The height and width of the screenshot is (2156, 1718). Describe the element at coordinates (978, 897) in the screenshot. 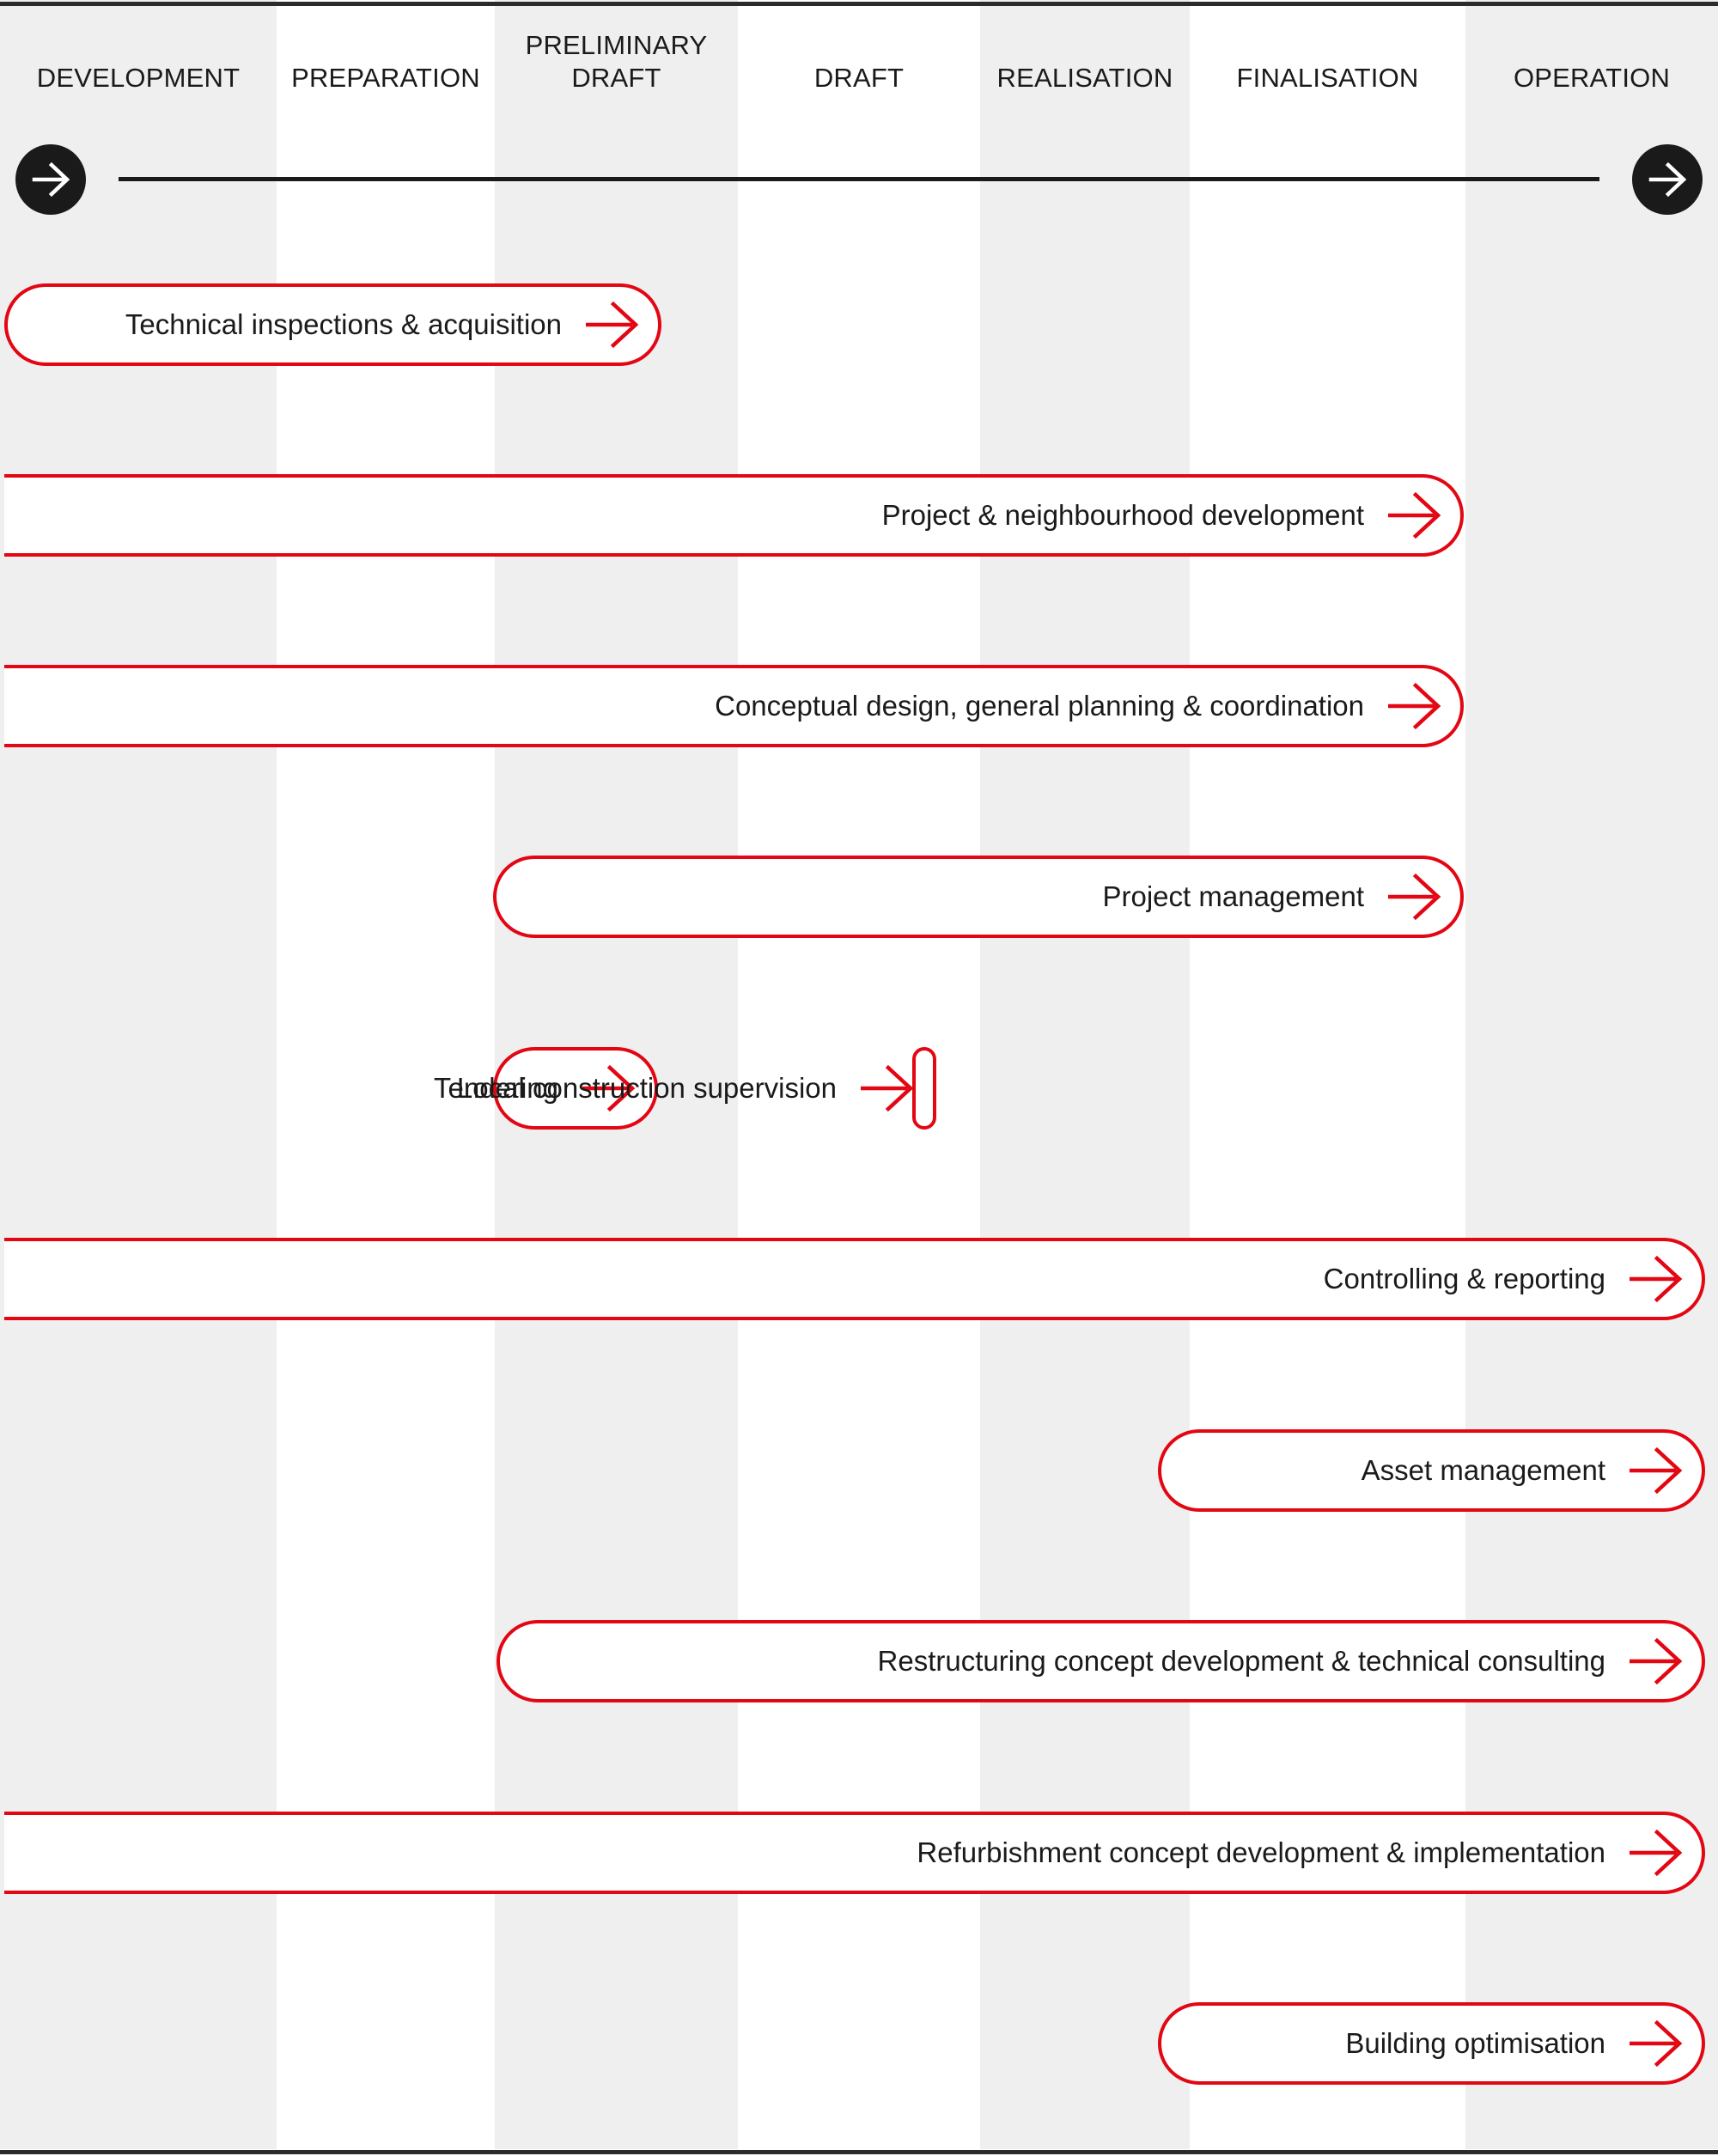

I see `service-pill: Project management` at that location.